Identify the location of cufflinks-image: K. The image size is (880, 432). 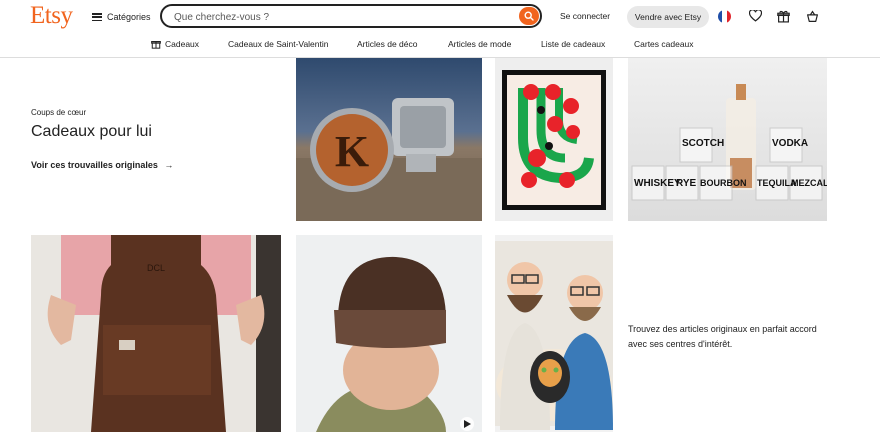
(389, 159).